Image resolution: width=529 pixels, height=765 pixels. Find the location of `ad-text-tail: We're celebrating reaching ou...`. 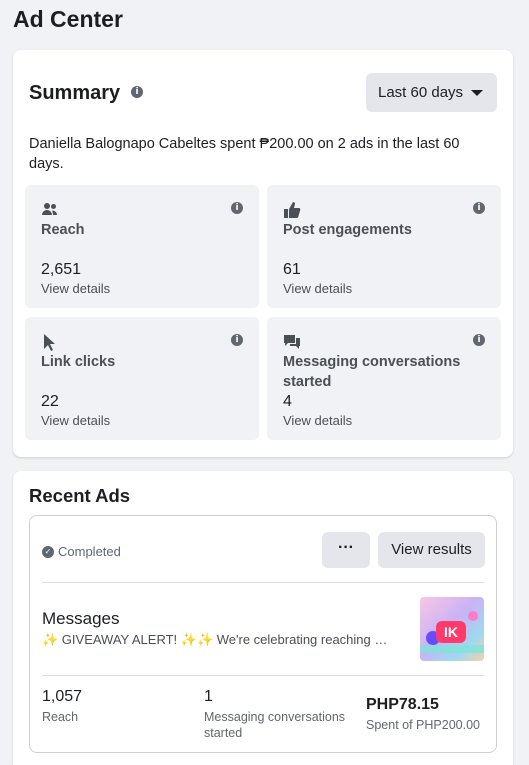

ad-text-tail: We're celebrating reaching ou... is located at coordinates (303, 639).